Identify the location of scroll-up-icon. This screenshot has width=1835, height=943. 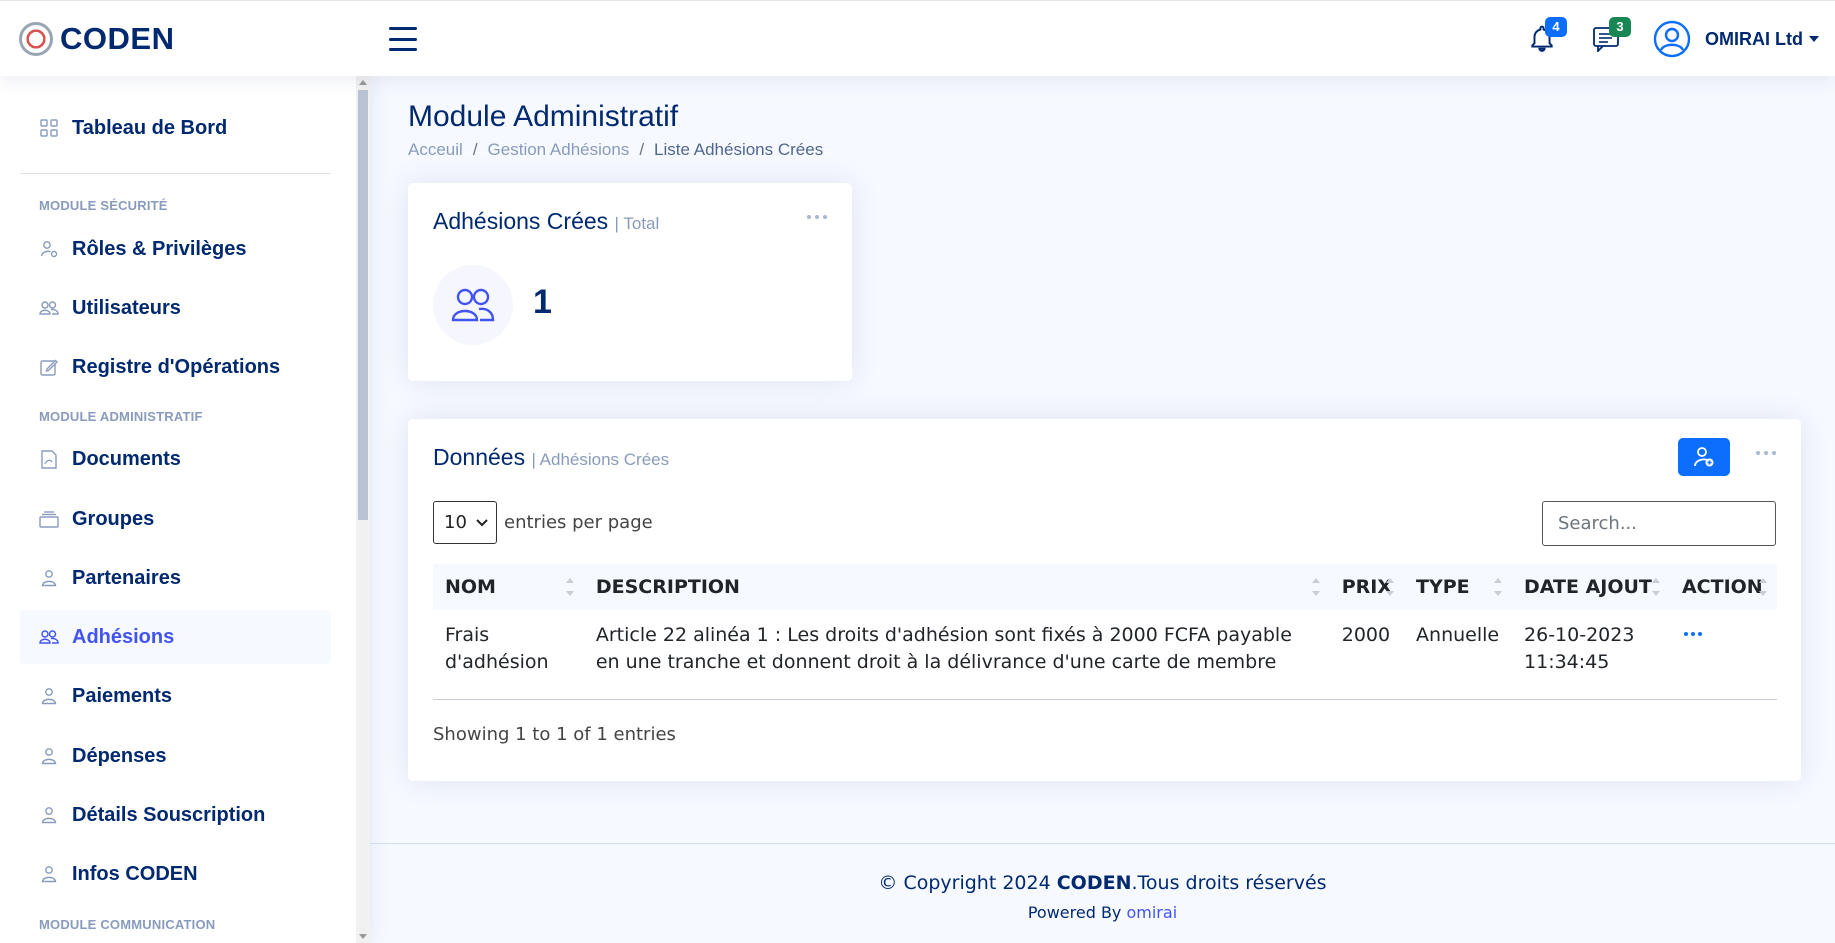
(363, 82).